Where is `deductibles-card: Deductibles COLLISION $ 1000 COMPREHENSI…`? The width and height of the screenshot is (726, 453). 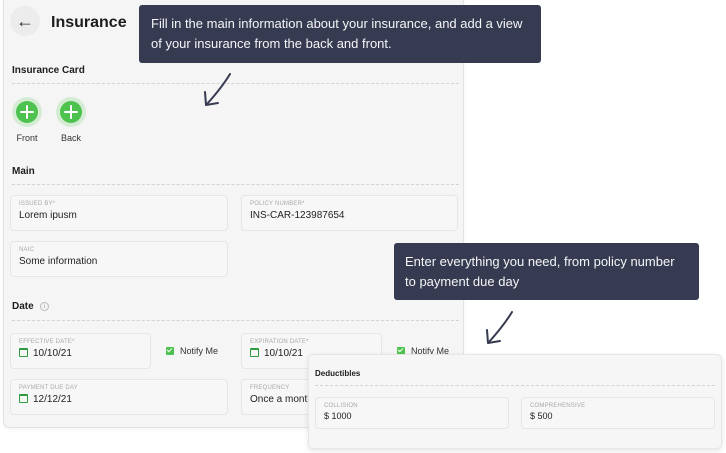 deductibles-card: Deductibles COLLISION $ 1000 COMPREHENSI… is located at coordinates (515, 401).